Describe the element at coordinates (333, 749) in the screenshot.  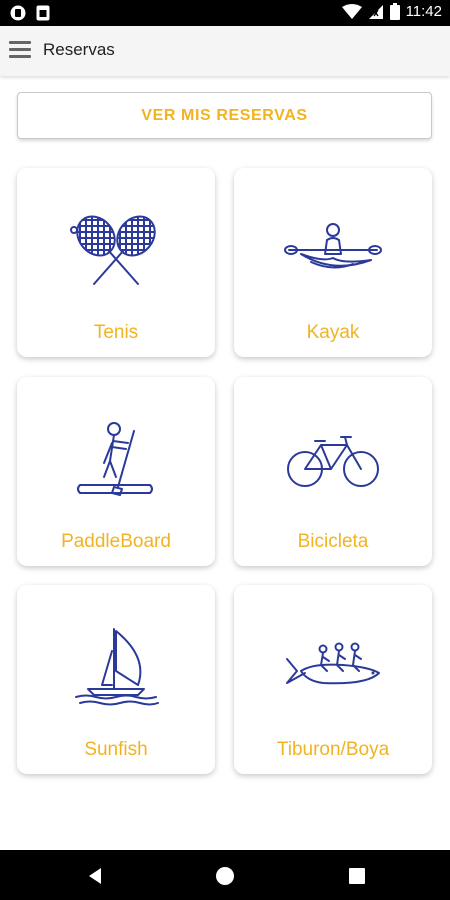
I see `activity-label: Tiburon/Boya` at that location.